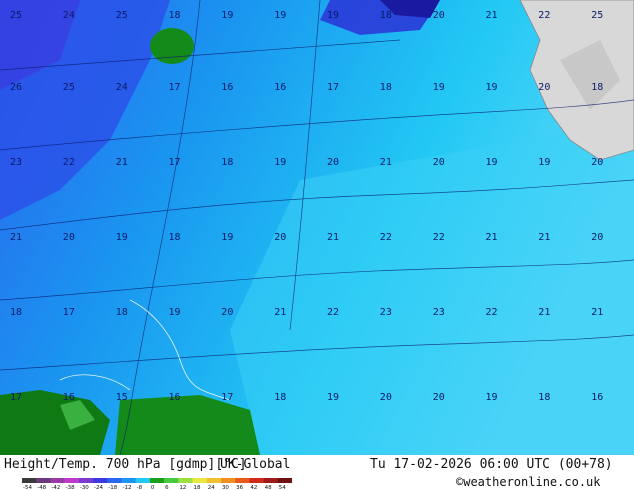  Describe the element at coordinates (197, 487) in the screenshot. I see `legend-tick-label: 18` at that location.